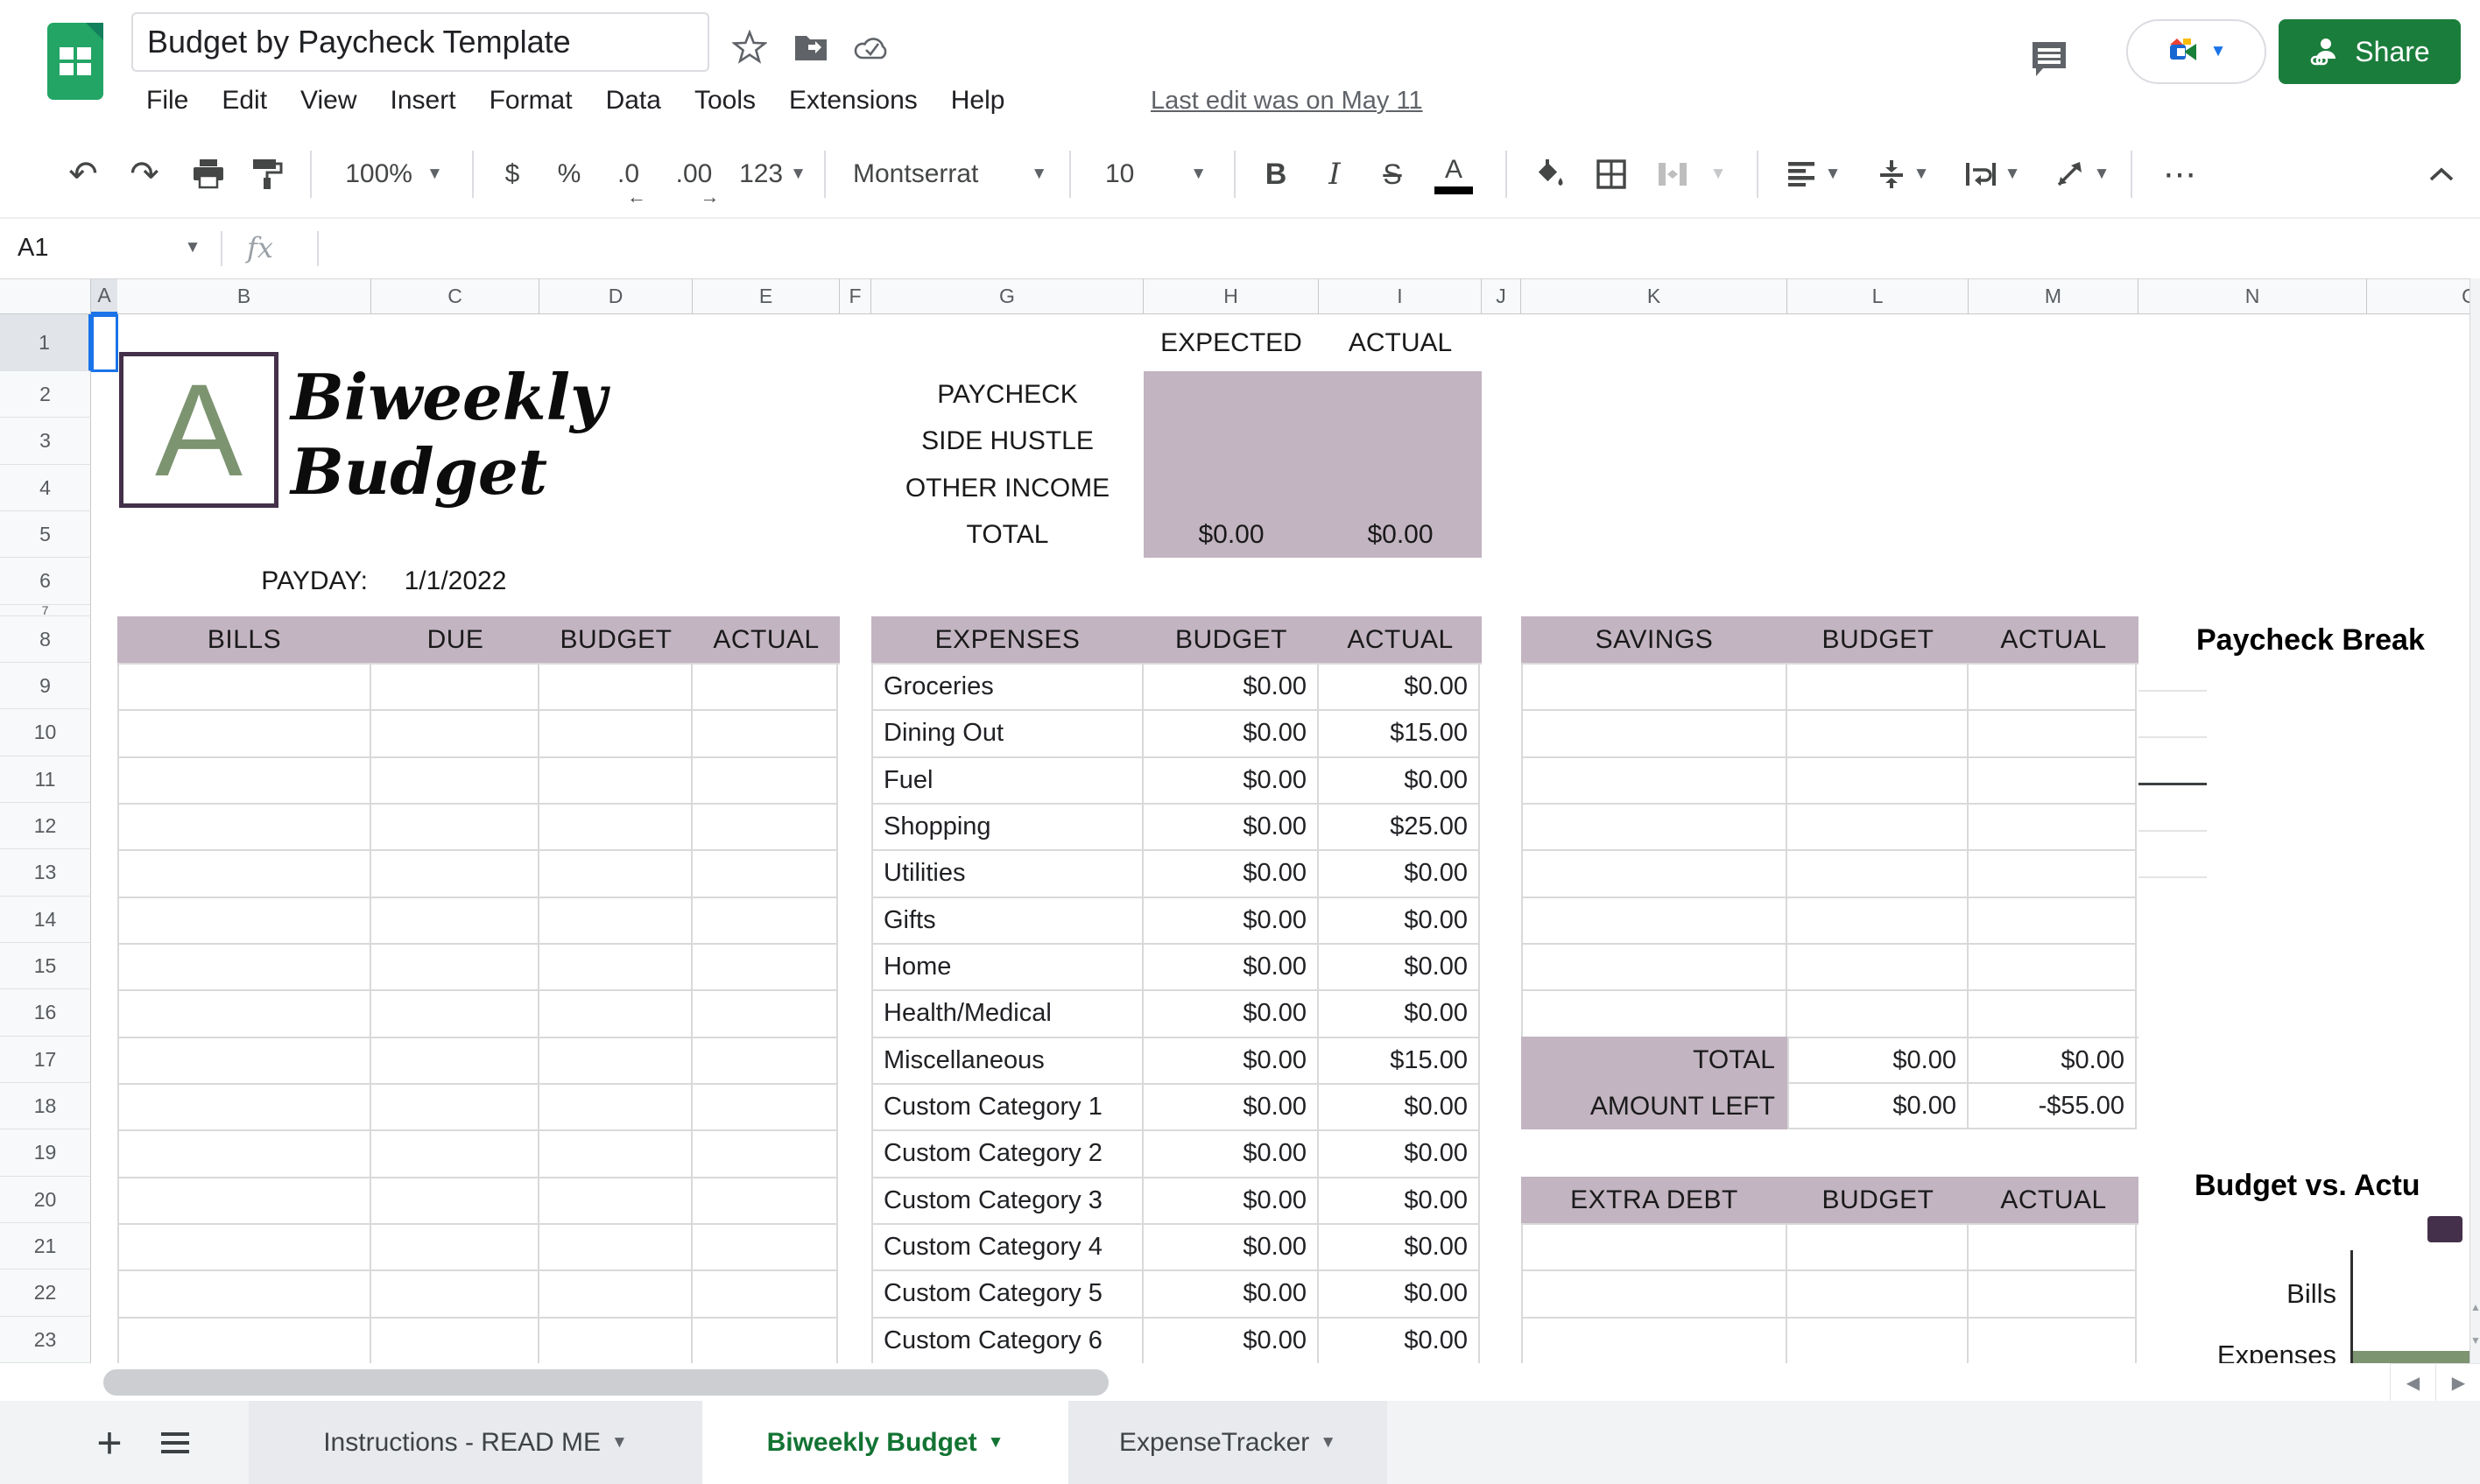 Image resolution: width=2480 pixels, height=1484 pixels. What do you see at coordinates (45, 1293) in the screenshot?
I see `row-header-22: 22` at bounding box center [45, 1293].